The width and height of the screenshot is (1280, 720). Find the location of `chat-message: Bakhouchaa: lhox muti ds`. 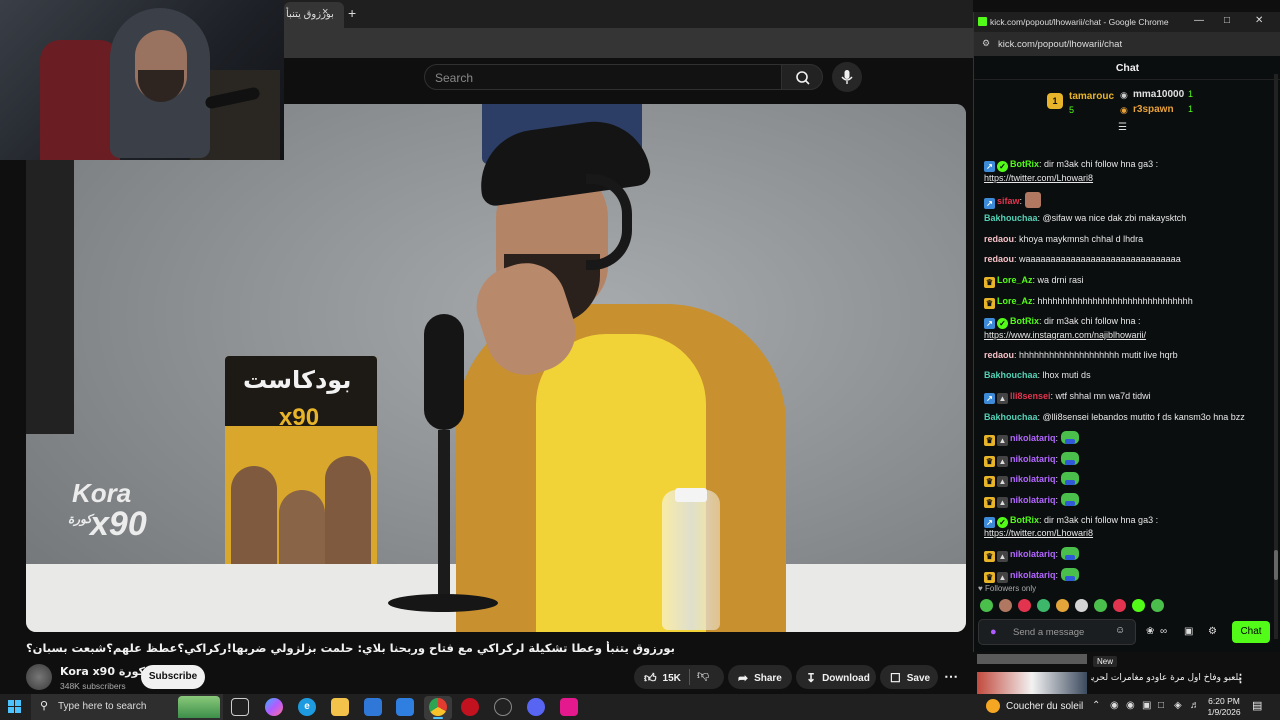

chat-message: Bakhouchaa: lhox muti ds is located at coordinates (1126, 375).